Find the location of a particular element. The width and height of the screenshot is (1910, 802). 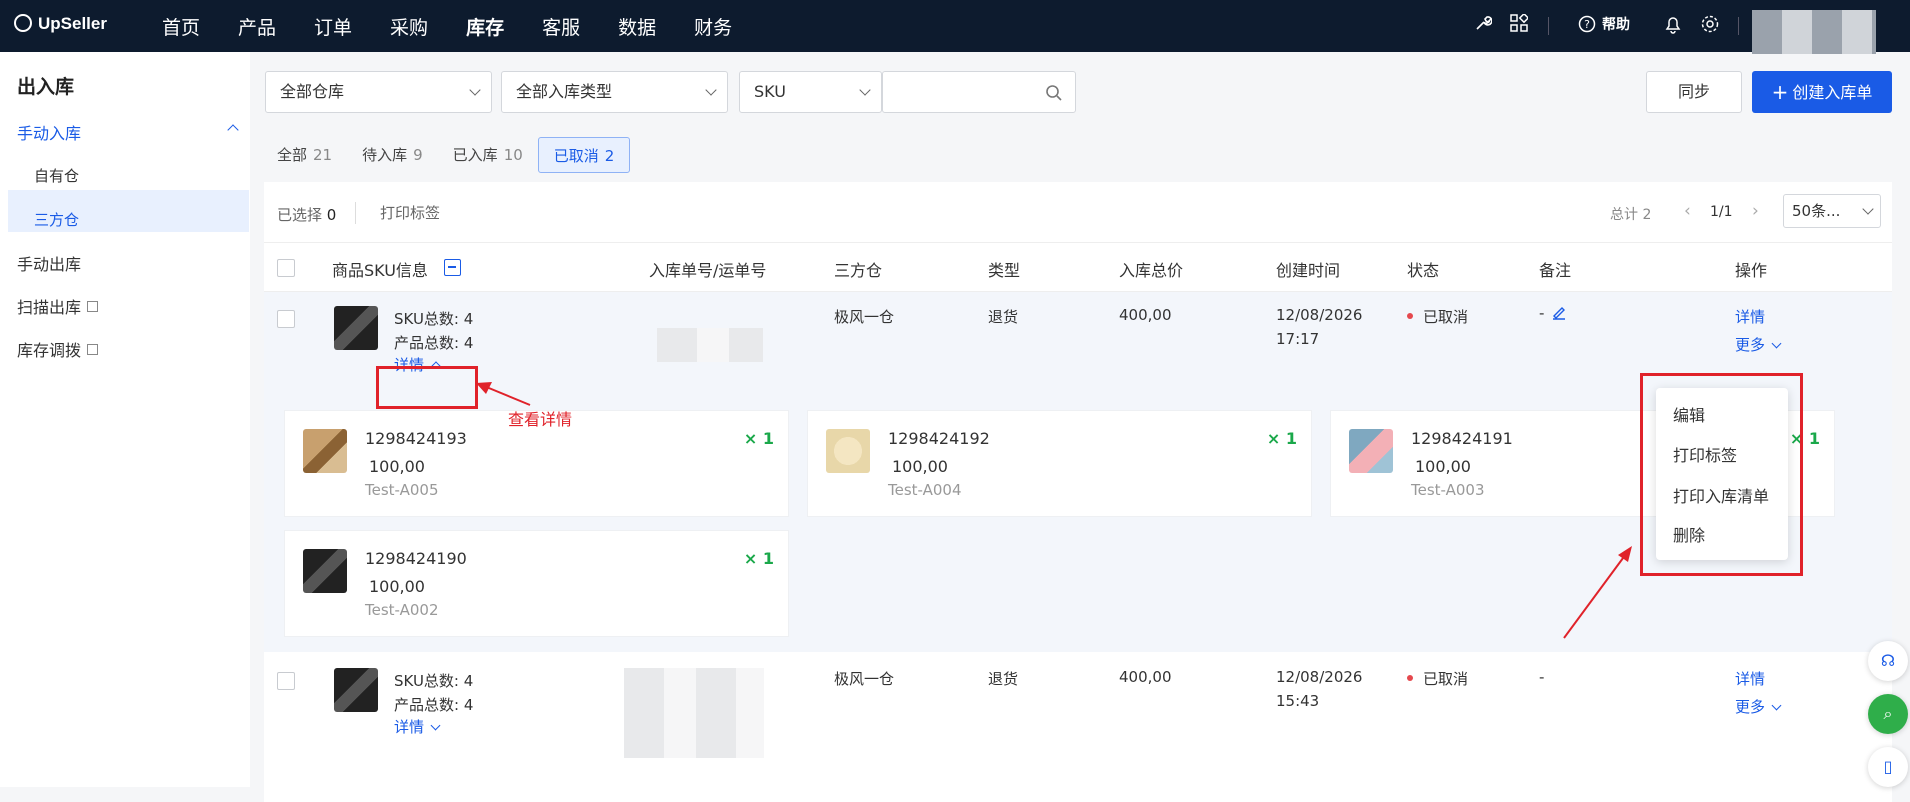

mobile-icon: ▯ is located at coordinates (1888, 767).